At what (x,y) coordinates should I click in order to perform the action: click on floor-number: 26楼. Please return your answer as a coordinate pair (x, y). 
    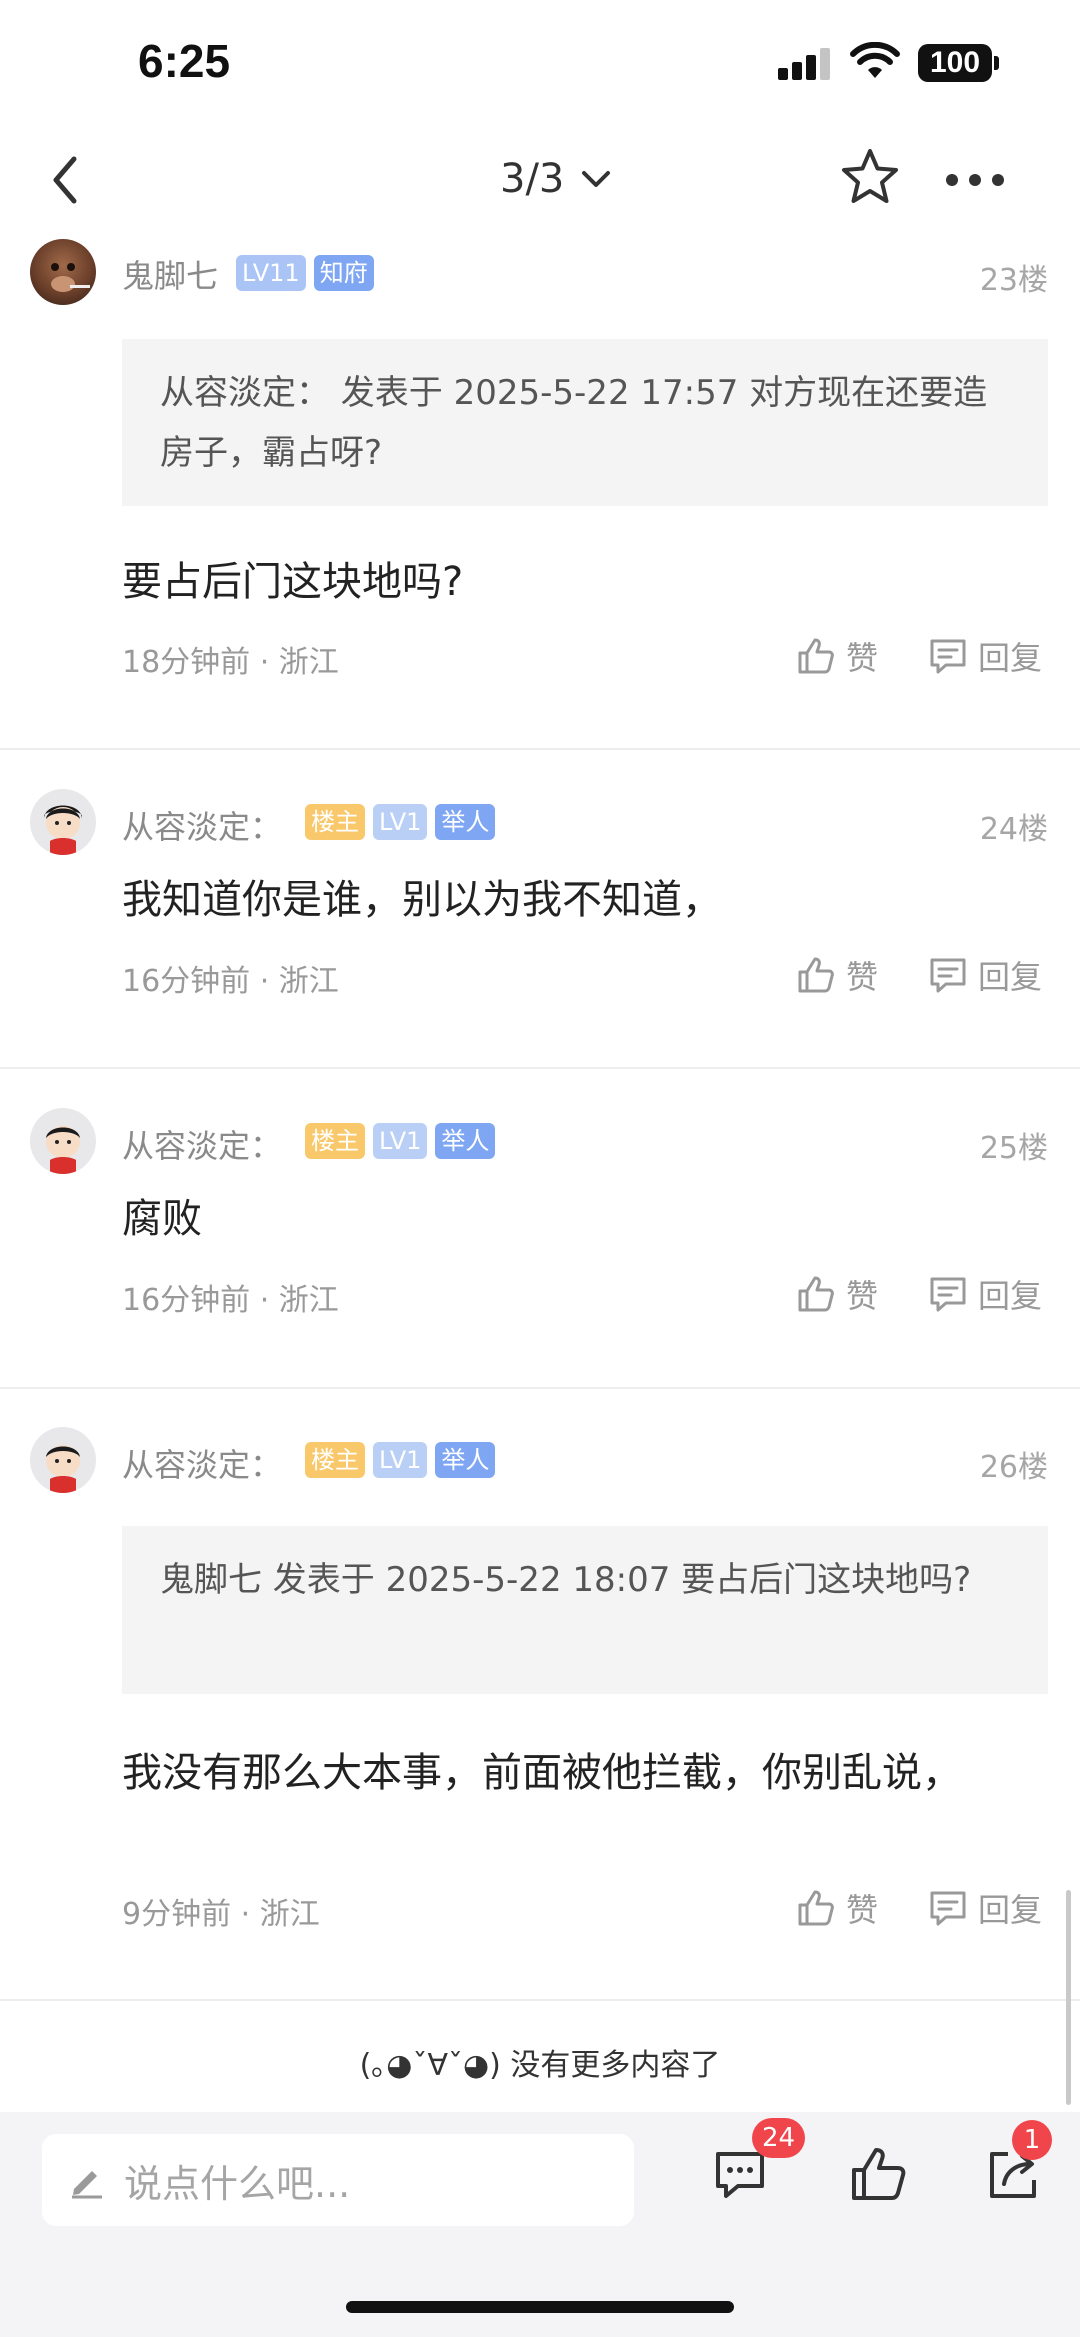
    Looking at the image, I should click on (1013, 1467).